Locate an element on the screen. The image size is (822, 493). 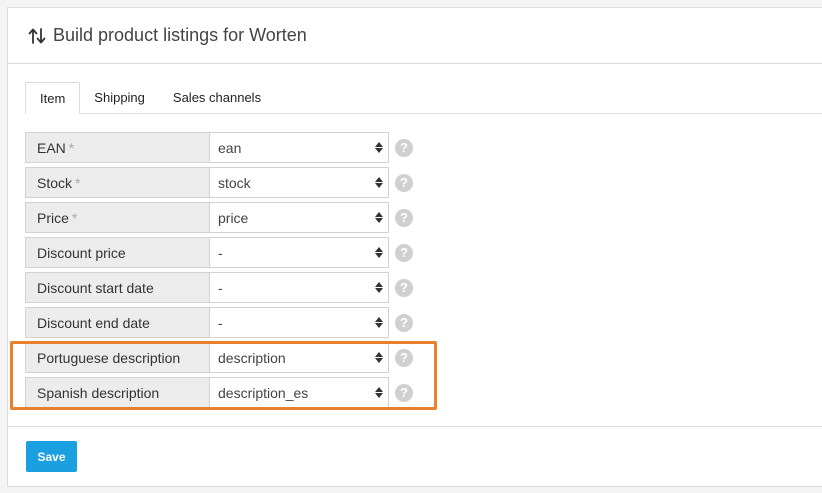
field-label: Spanish description is located at coordinates (117, 392).